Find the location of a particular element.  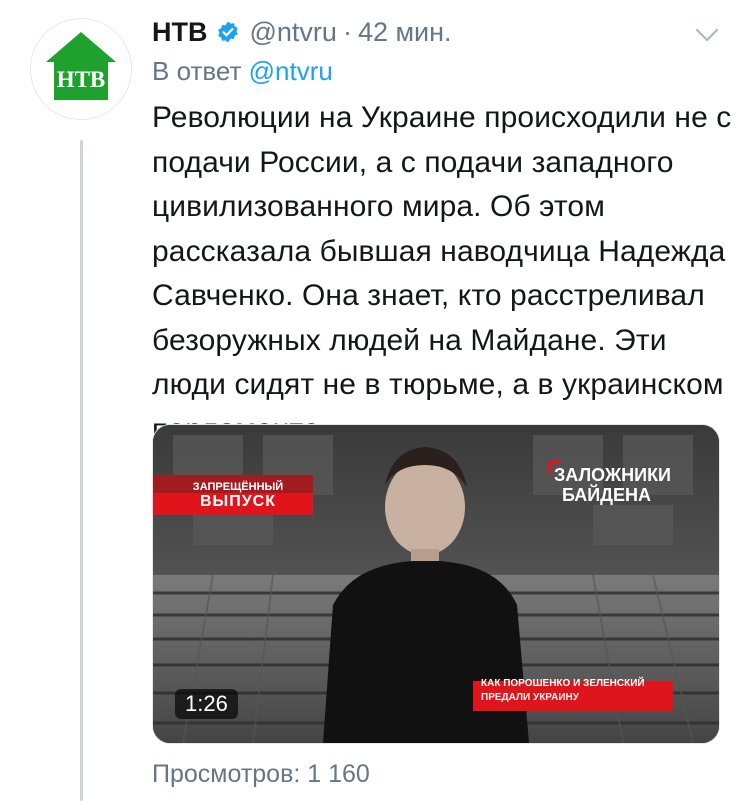

avatar: НТВ is located at coordinates (81, 69).